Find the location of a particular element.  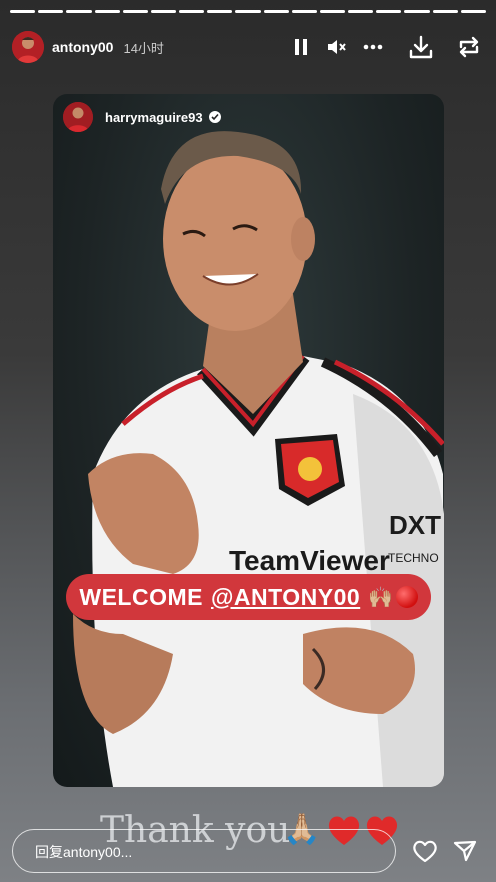

raised-hands-emoji: 🙌🏼 is located at coordinates (381, 597).